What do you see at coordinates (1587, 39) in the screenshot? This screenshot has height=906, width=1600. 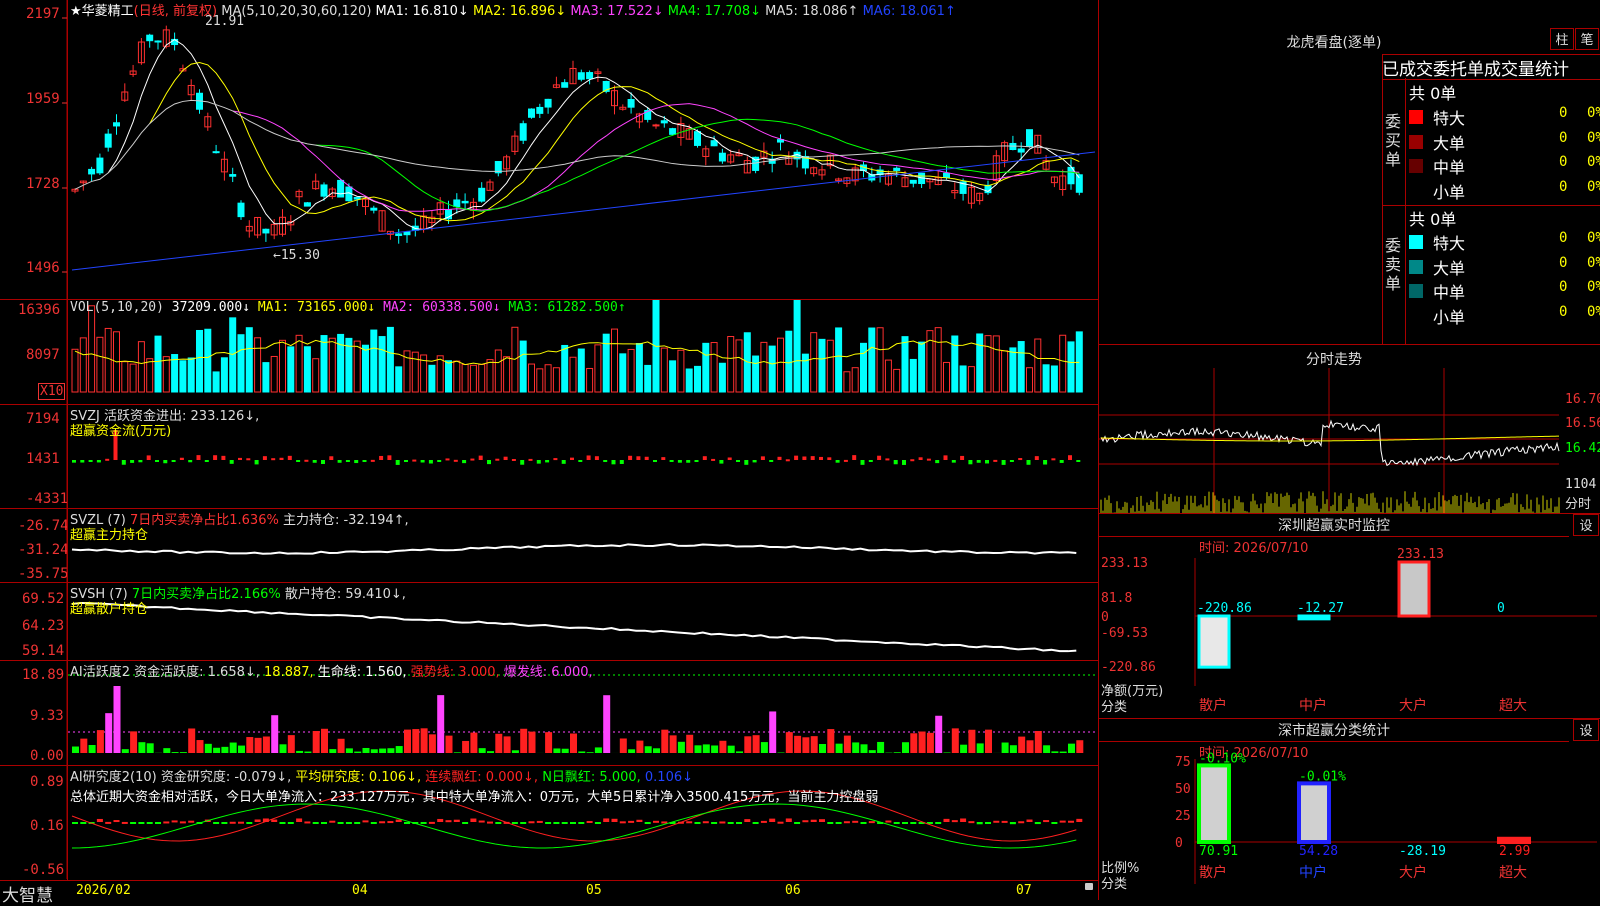 I see `tick-mode-button: 笔` at bounding box center [1587, 39].